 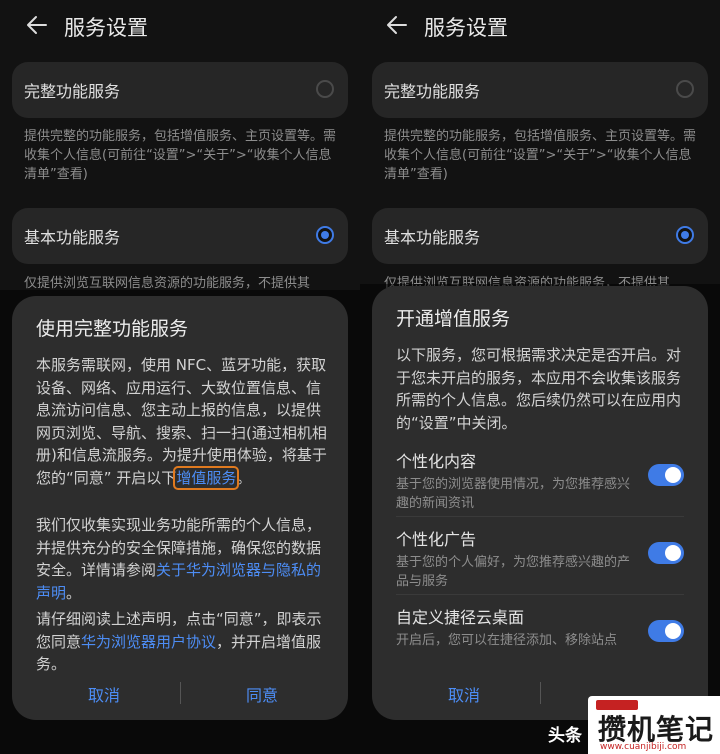 I want to click on dialog-p2-end: 。, so click(x=74, y=592).